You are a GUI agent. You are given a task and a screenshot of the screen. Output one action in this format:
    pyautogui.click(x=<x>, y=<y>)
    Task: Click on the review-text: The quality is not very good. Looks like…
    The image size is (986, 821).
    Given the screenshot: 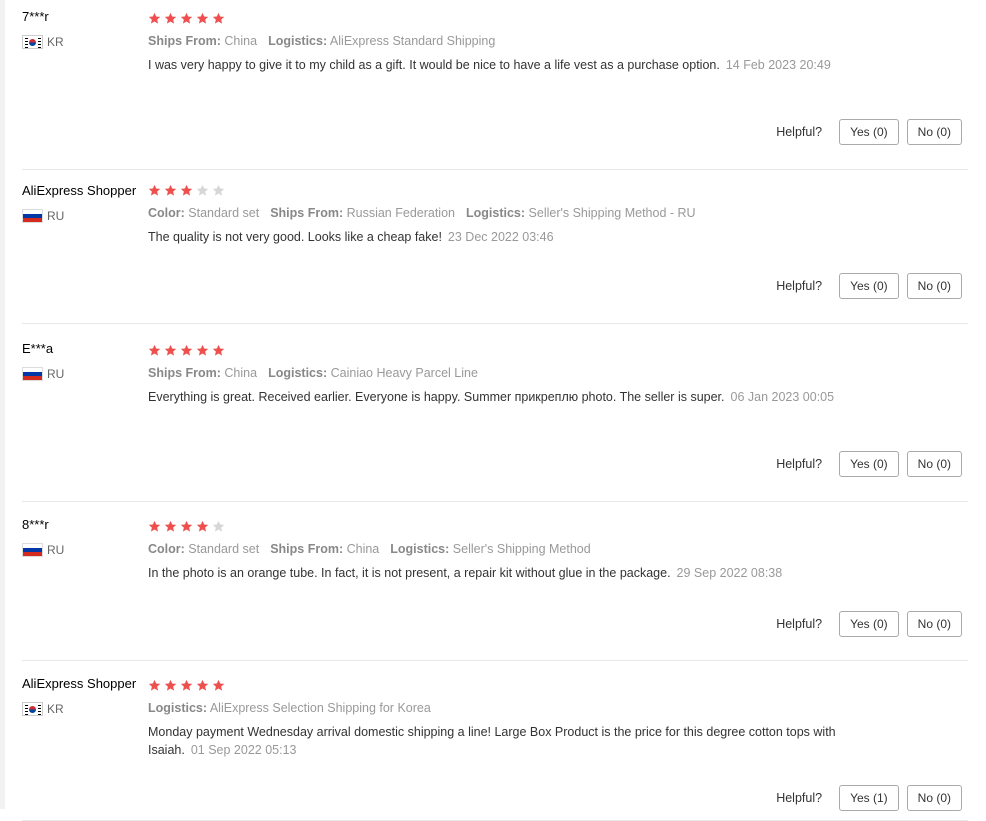 What is the action you would take?
    pyautogui.click(x=295, y=237)
    